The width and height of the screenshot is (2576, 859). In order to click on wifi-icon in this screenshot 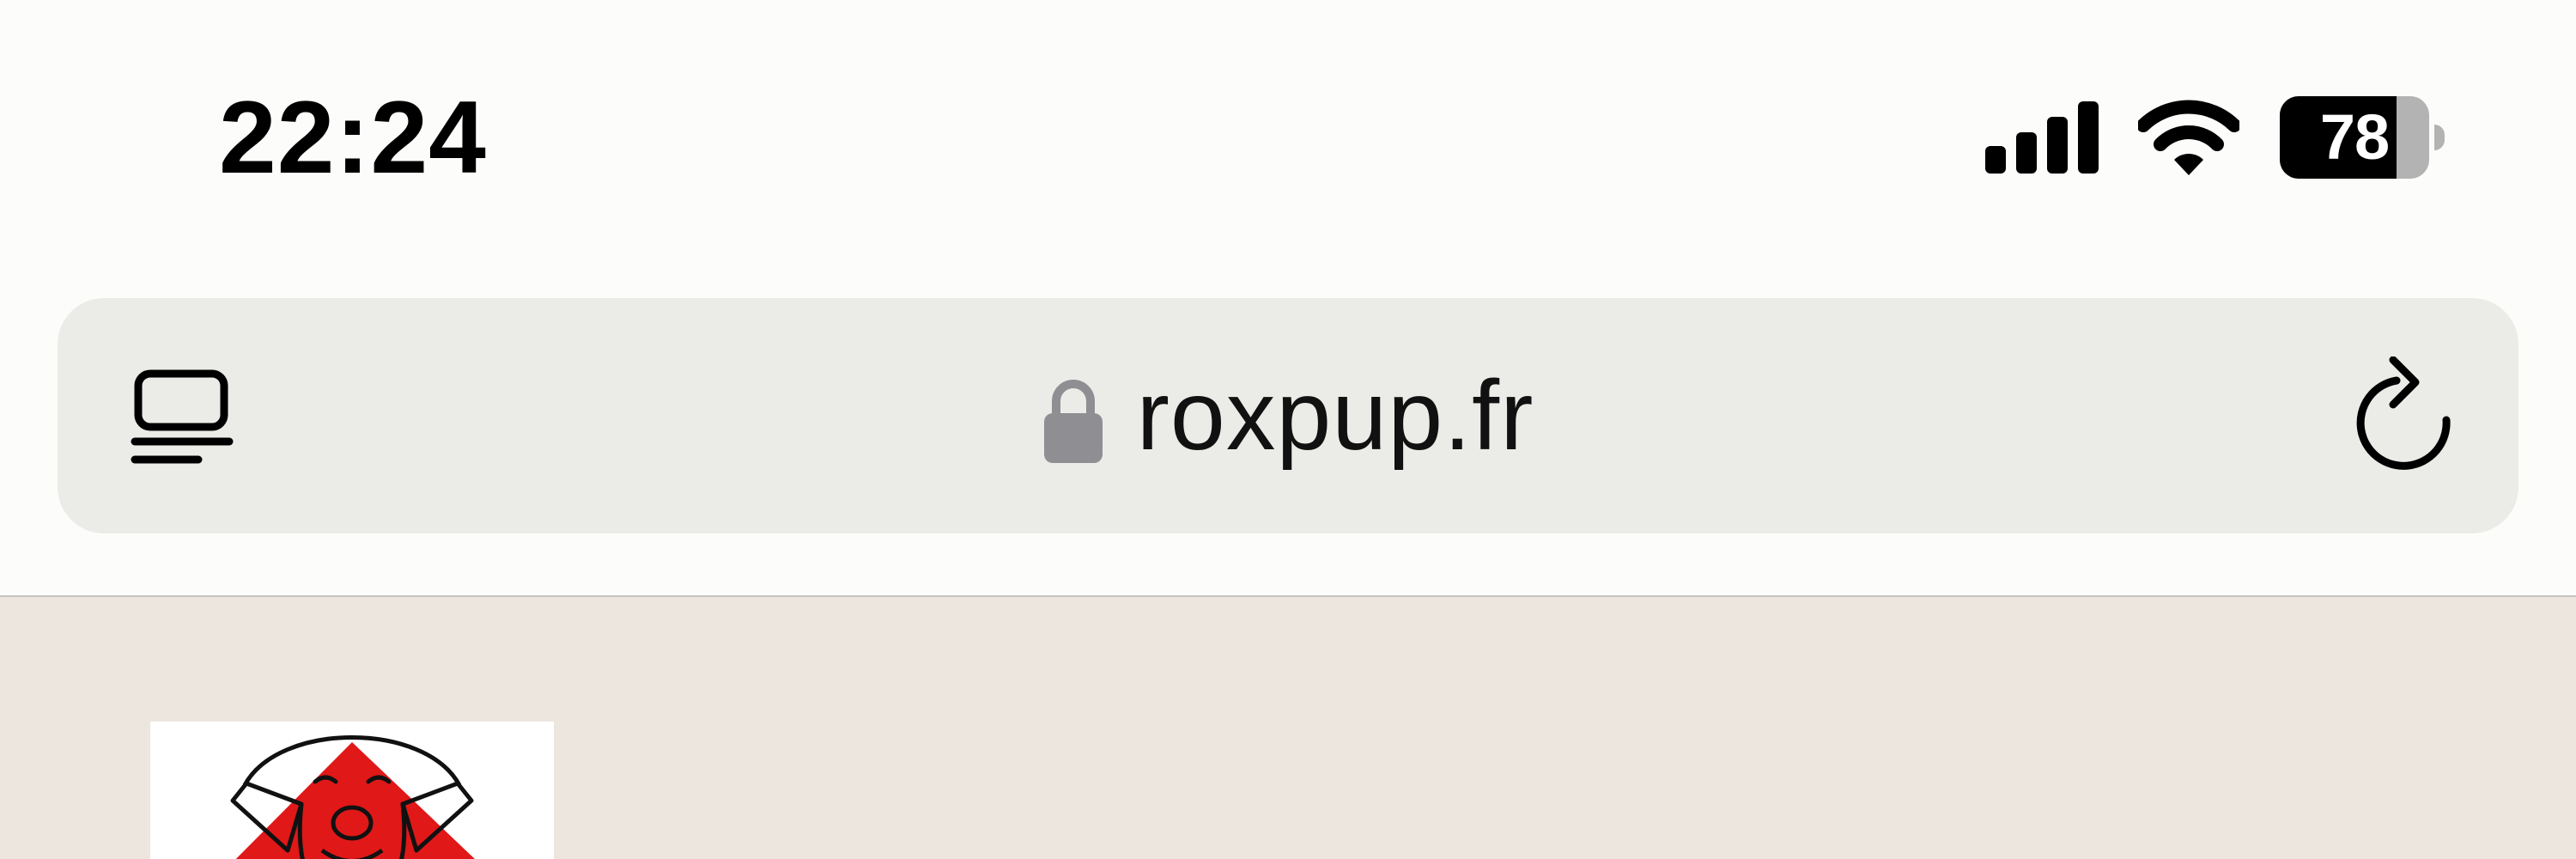, I will do `click(2188, 137)`.